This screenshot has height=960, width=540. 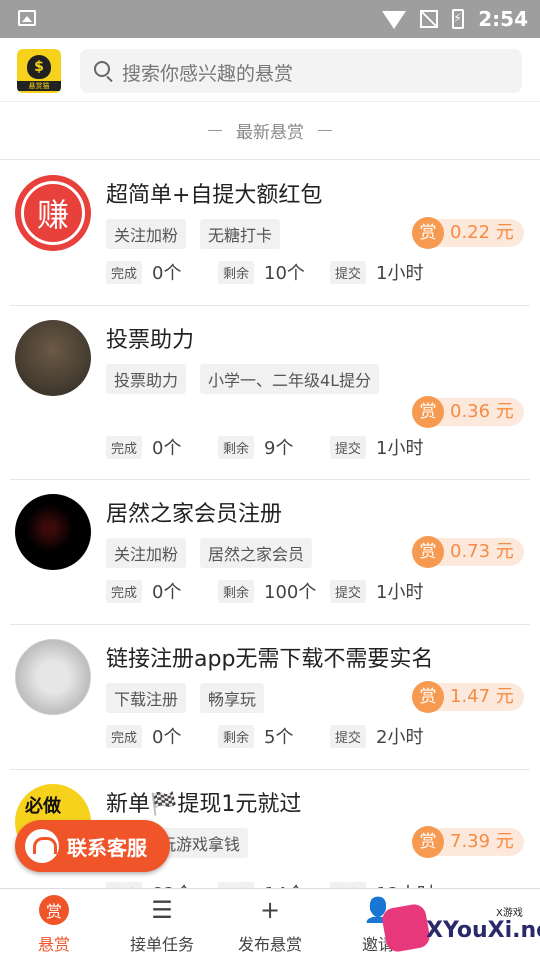 I want to click on task-tag: 畅享玩, so click(x=232, y=698).